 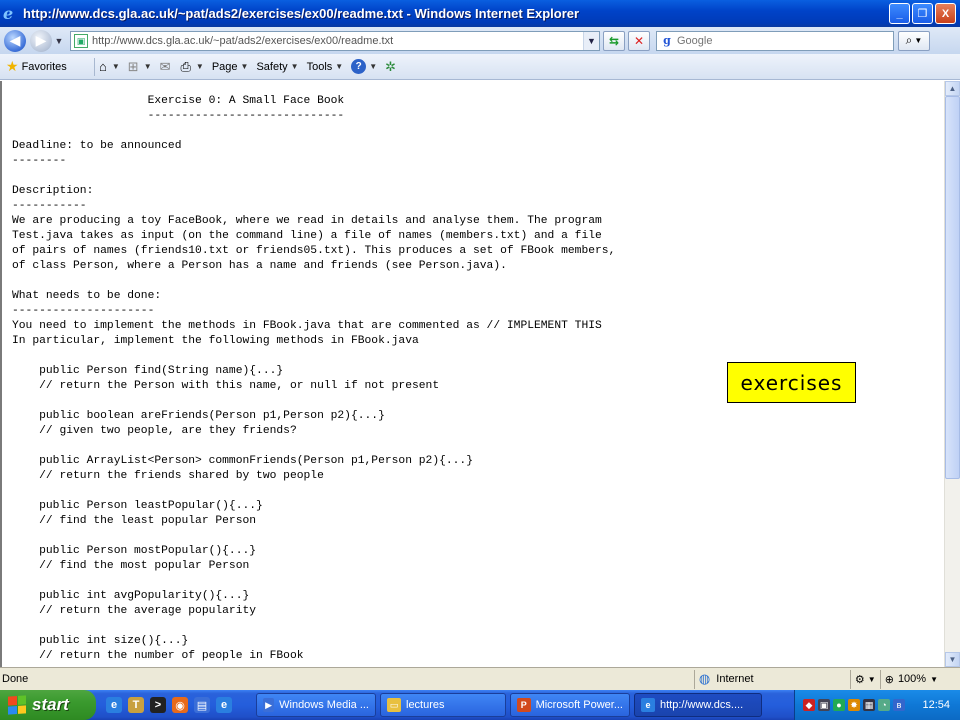 I want to click on back-button: ◀, so click(x=15, y=40).